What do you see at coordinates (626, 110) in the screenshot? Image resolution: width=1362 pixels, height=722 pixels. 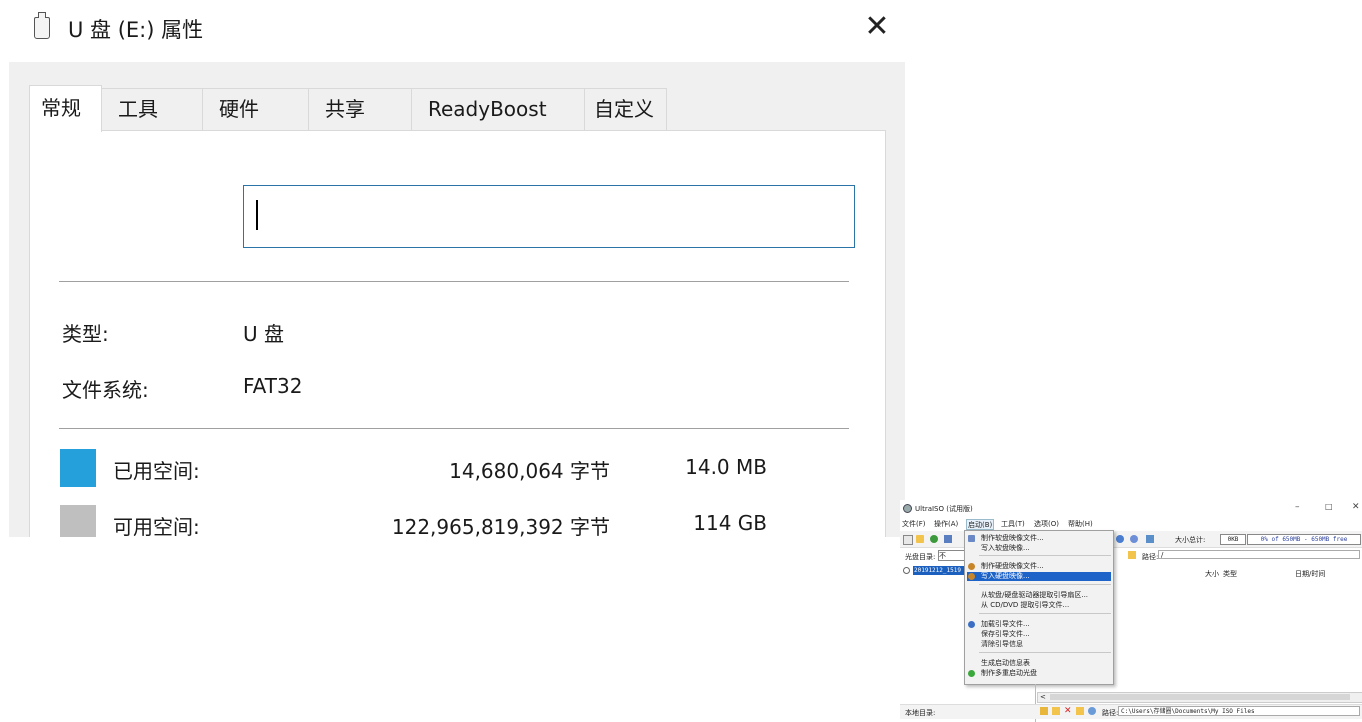 I see `tab-customize: 自定义` at bounding box center [626, 110].